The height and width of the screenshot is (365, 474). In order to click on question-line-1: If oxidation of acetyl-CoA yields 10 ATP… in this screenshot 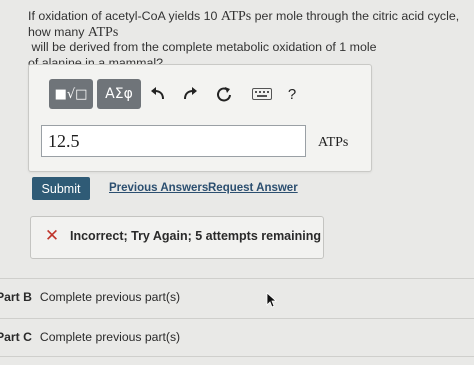, I will do `click(244, 17)`.